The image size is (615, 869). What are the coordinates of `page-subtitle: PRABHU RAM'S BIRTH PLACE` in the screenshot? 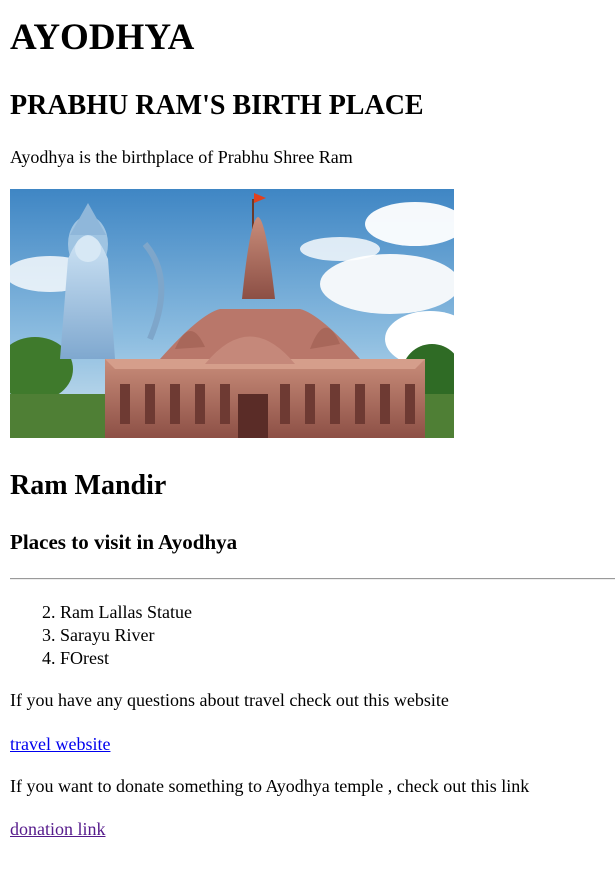 It's located at (217, 105).